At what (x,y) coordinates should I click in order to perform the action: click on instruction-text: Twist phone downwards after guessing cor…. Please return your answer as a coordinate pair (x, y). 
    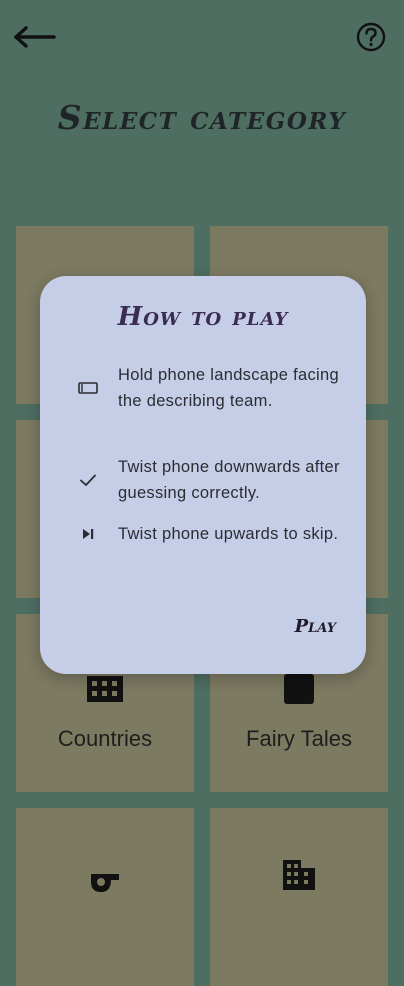
    Looking at the image, I should click on (229, 480).